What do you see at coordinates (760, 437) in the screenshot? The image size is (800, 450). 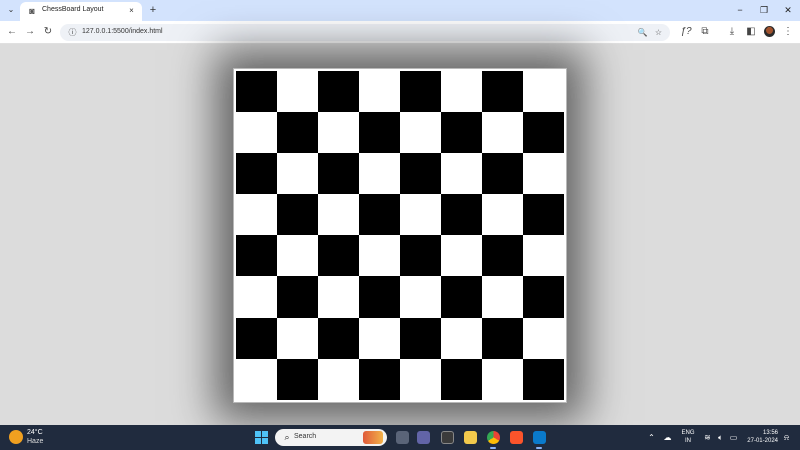 I see `system-clock: 13:56 27-01-2024` at bounding box center [760, 437].